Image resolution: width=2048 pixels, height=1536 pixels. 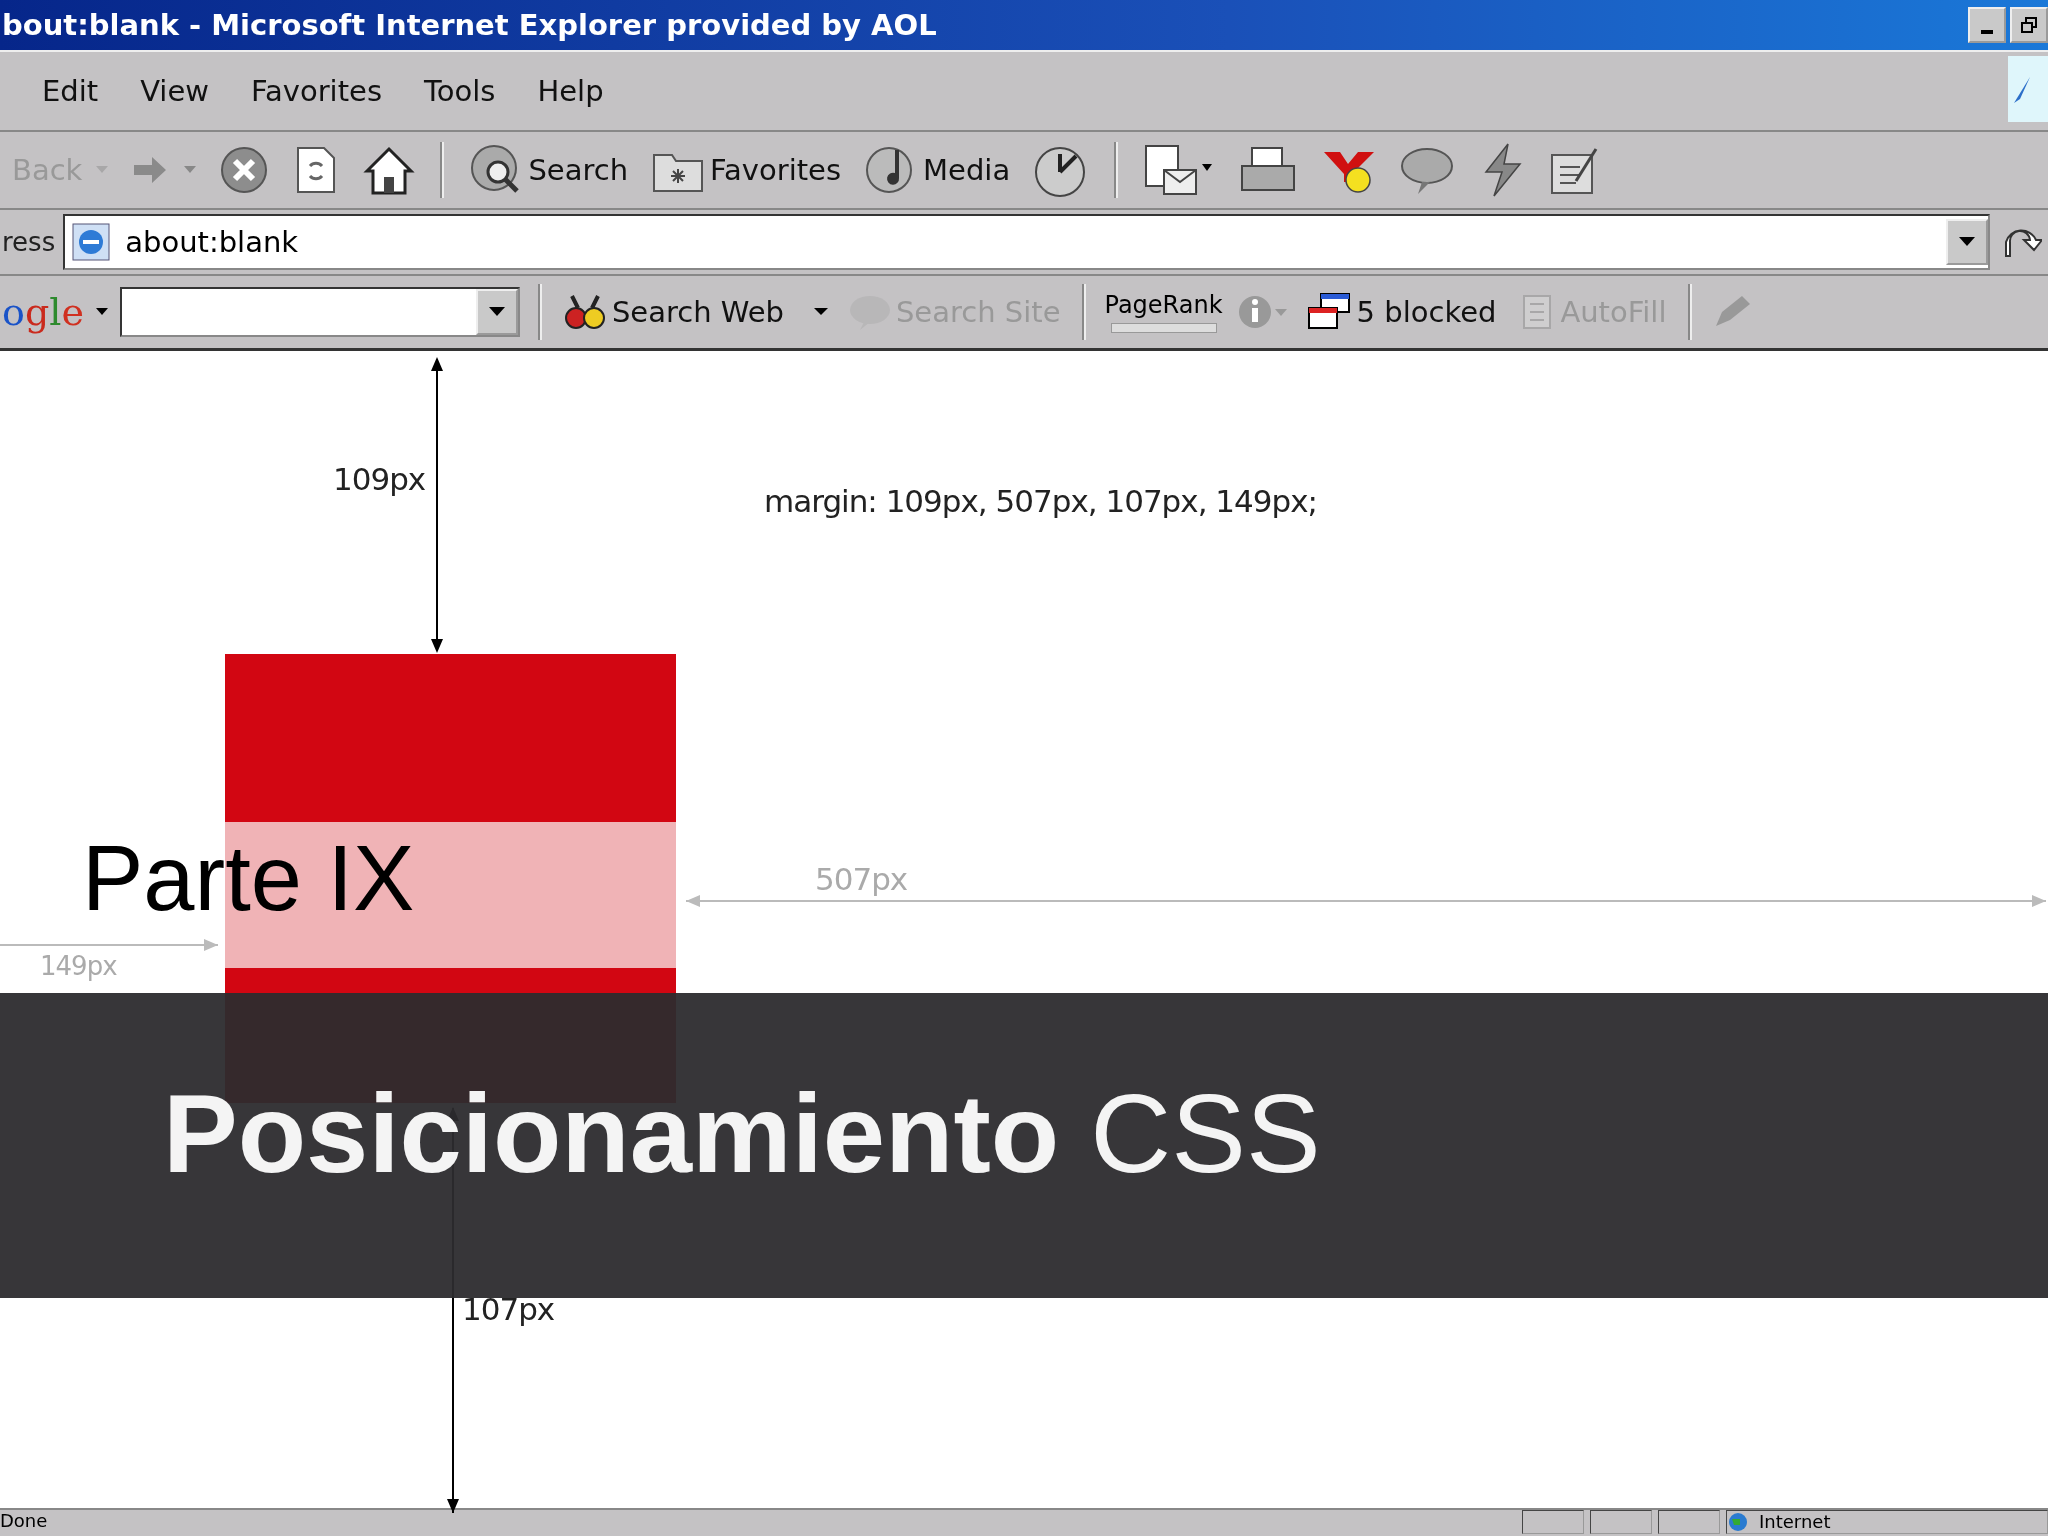 What do you see at coordinates (316, 91) in the screenshot?
I see `menu-item: Favorites` at bounding box center [316, 91].